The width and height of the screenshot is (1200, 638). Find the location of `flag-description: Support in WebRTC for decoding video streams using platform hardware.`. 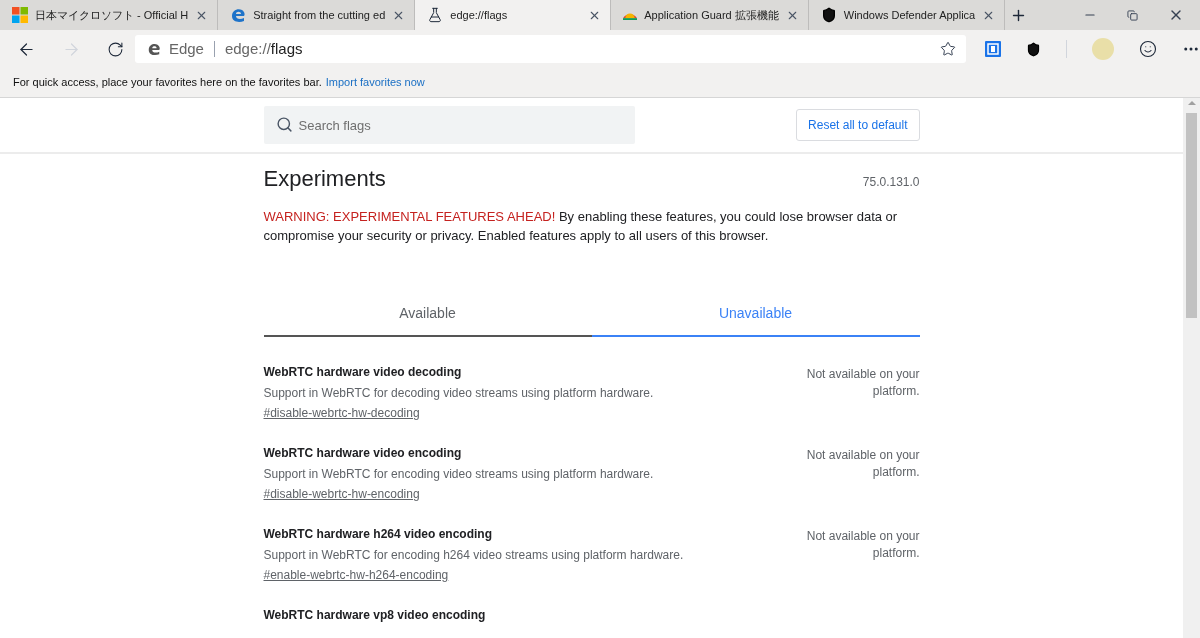

flag-description: Support in WebRTC for decoding video streams using platform hardware. is located at coordinates (458, 393).